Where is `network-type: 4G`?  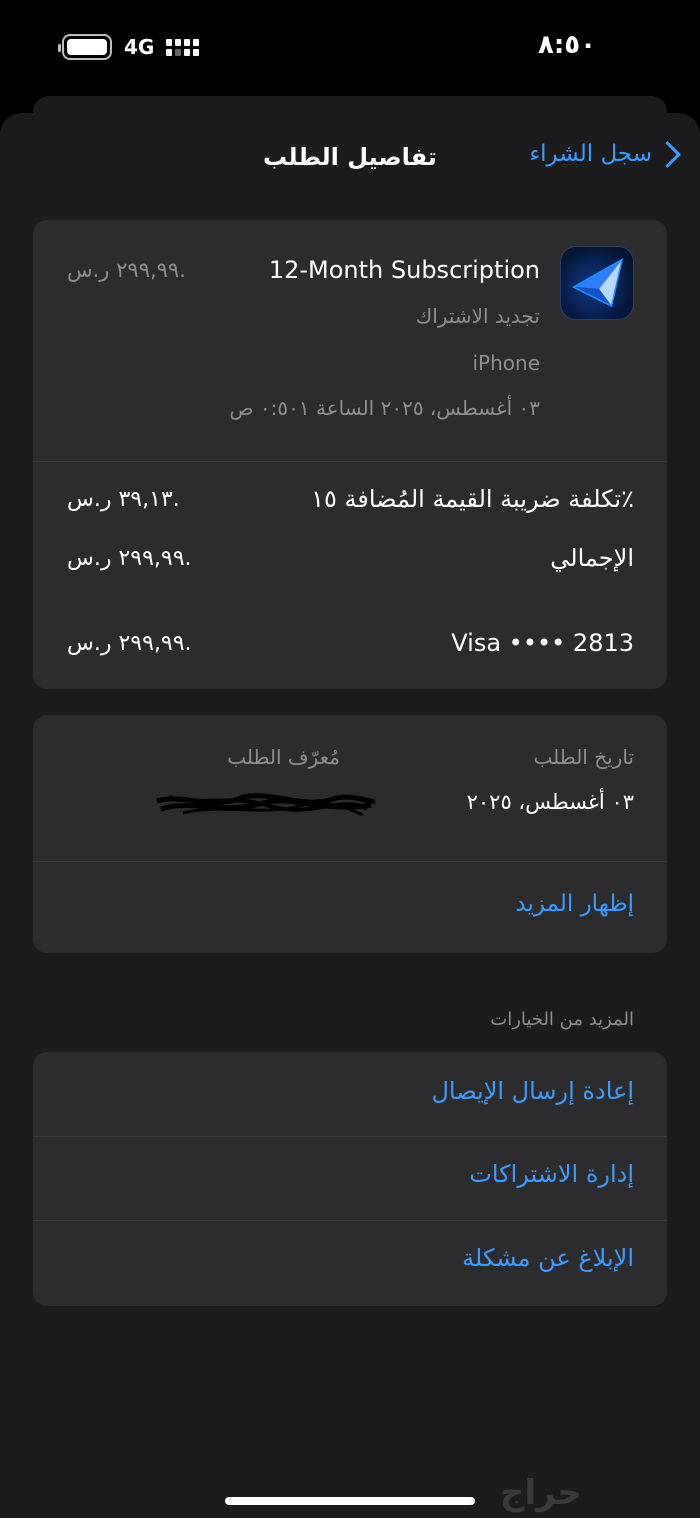
network-type: 4G is located at coordinates (139, 47).